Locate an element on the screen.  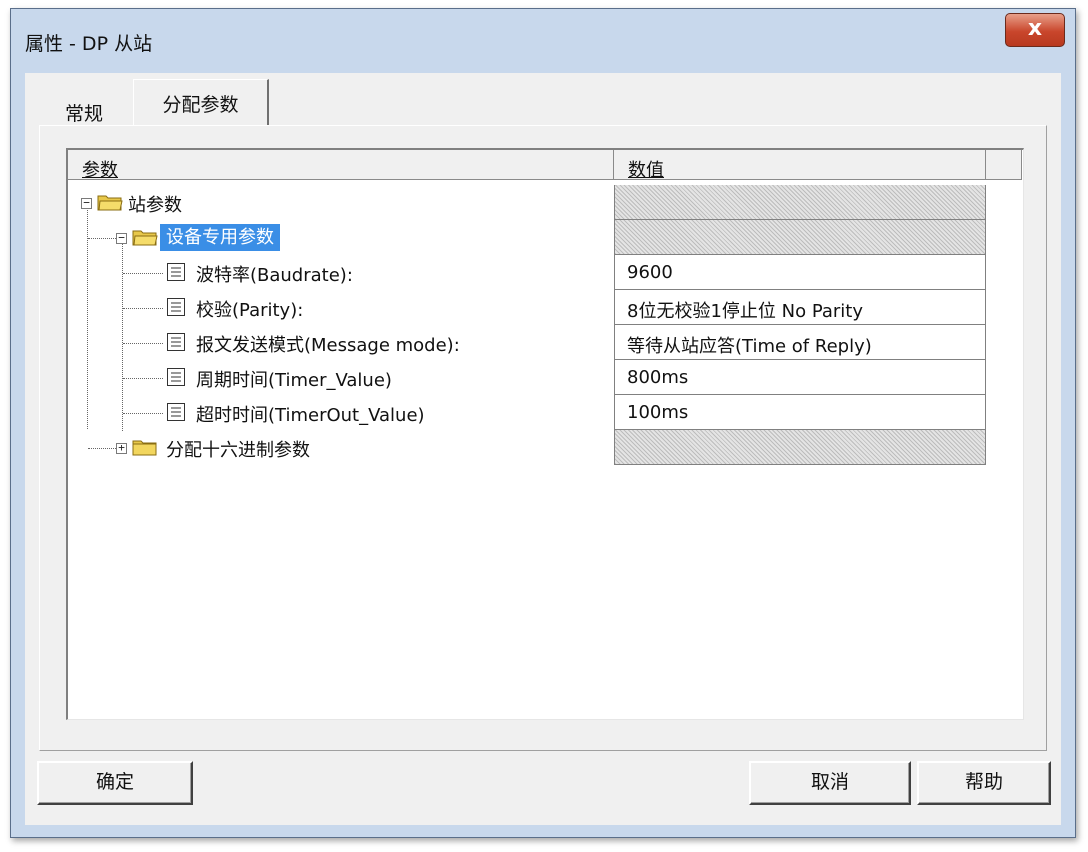
tree-row-device-params: − 设备专用参数 is located at coordinates (527, 237).